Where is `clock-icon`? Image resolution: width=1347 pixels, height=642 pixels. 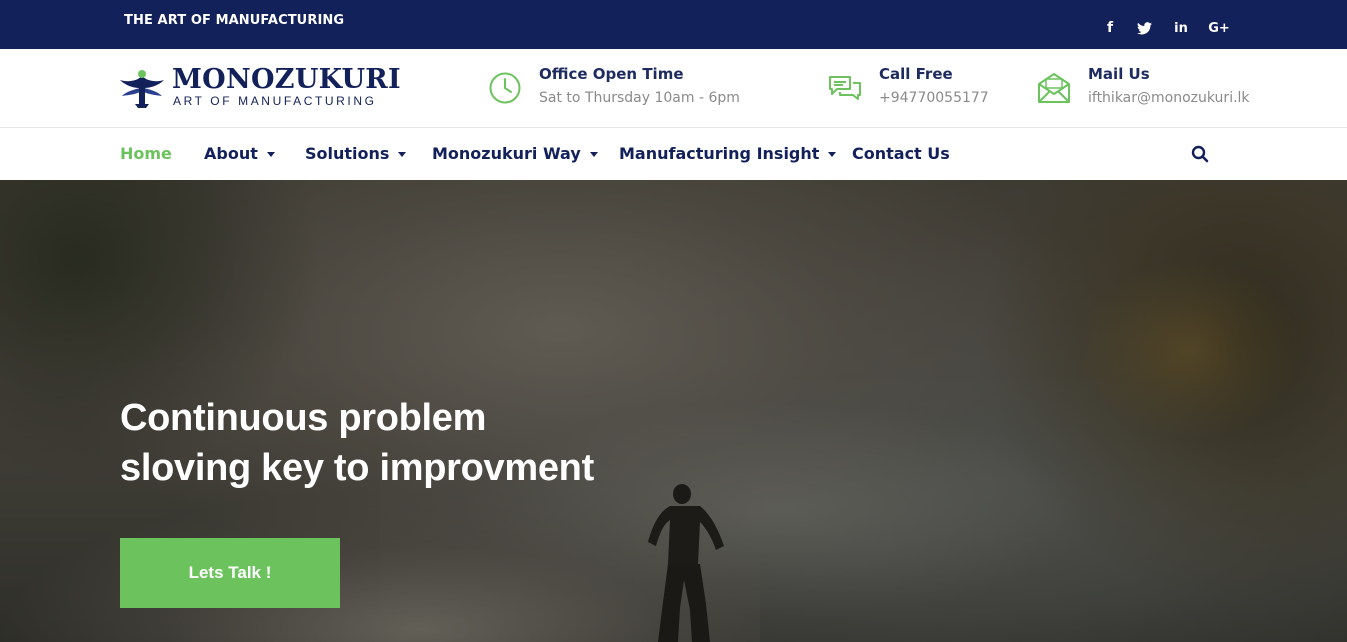
clock-icon is located at coordinates (505, 88).